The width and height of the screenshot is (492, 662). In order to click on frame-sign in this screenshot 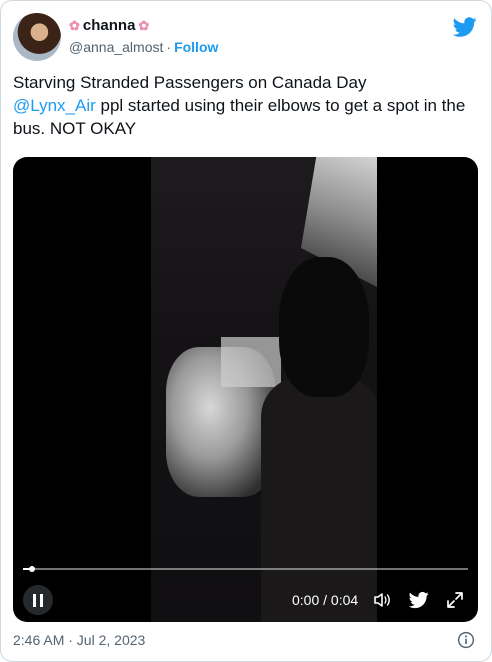, I will do `click(251, 362)`.